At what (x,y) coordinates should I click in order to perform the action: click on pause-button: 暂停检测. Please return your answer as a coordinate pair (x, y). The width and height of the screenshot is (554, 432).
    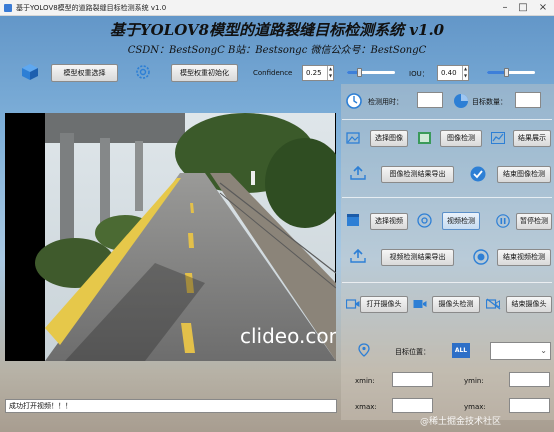
    Looking at the image, I should click on (534, 221).